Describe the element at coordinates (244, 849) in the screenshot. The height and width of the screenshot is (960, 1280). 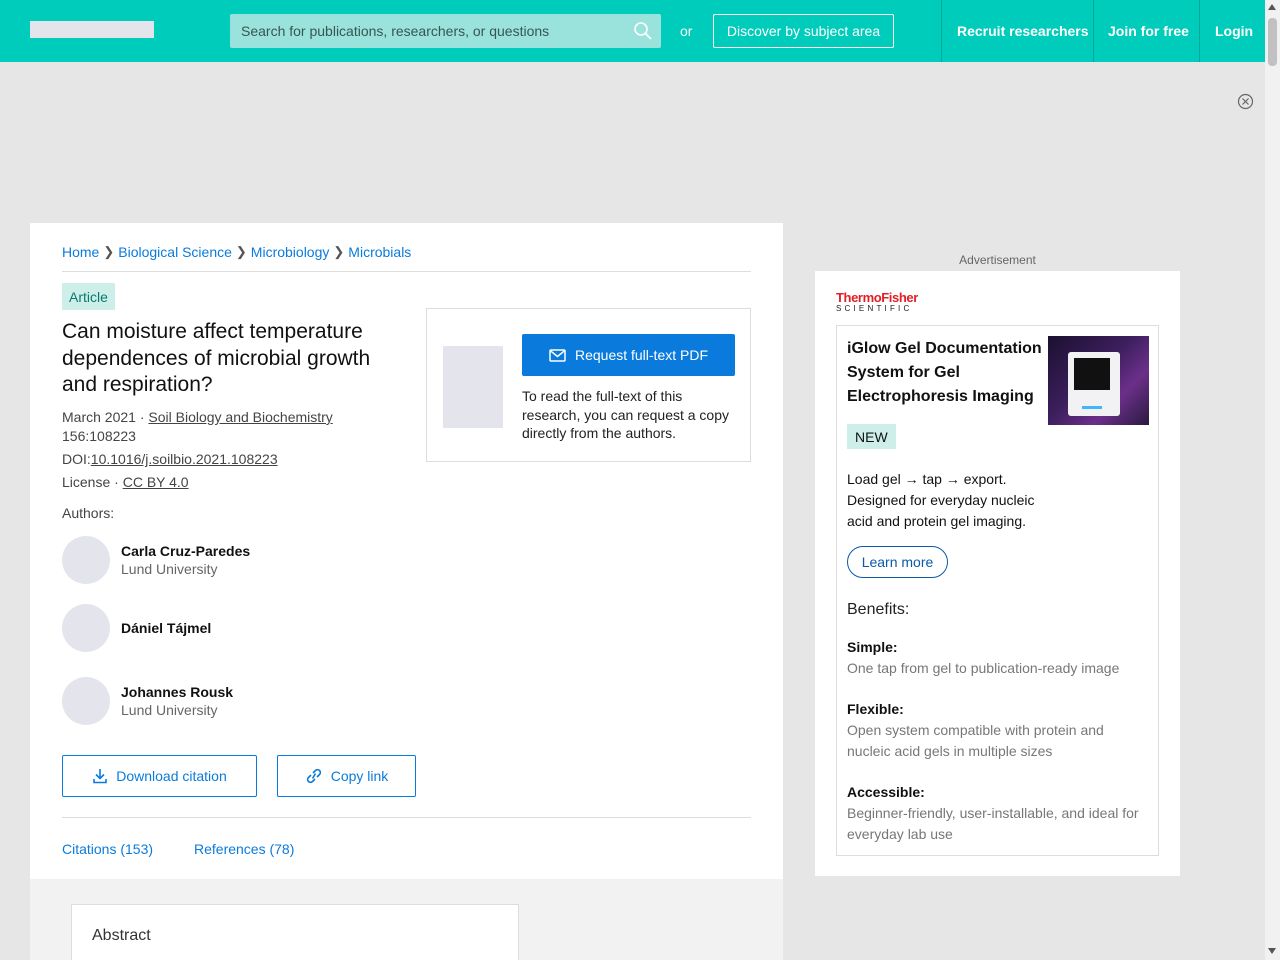
I see `tab-references: References (78)` at that location.